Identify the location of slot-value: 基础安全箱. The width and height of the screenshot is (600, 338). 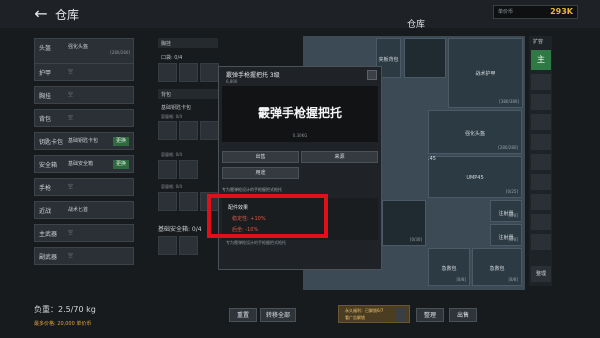
(81, 164).